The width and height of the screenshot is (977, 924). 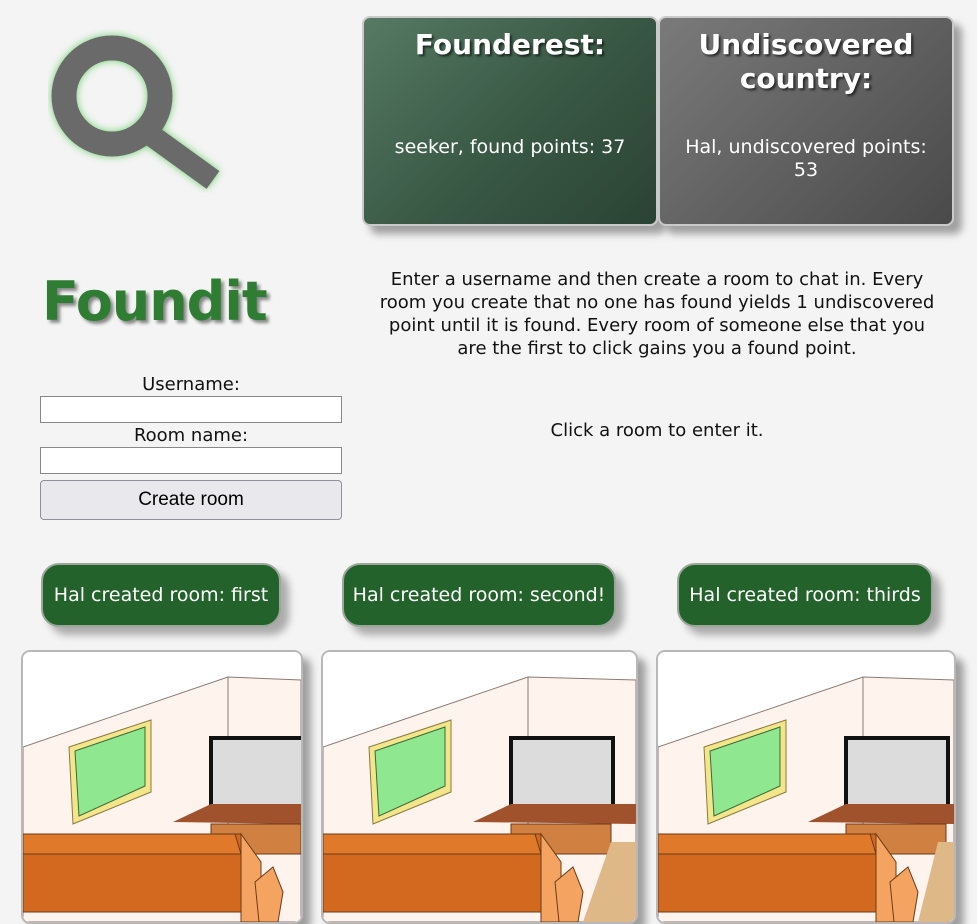 I want to click on room-card-thirds, so click(x=806, y=787).